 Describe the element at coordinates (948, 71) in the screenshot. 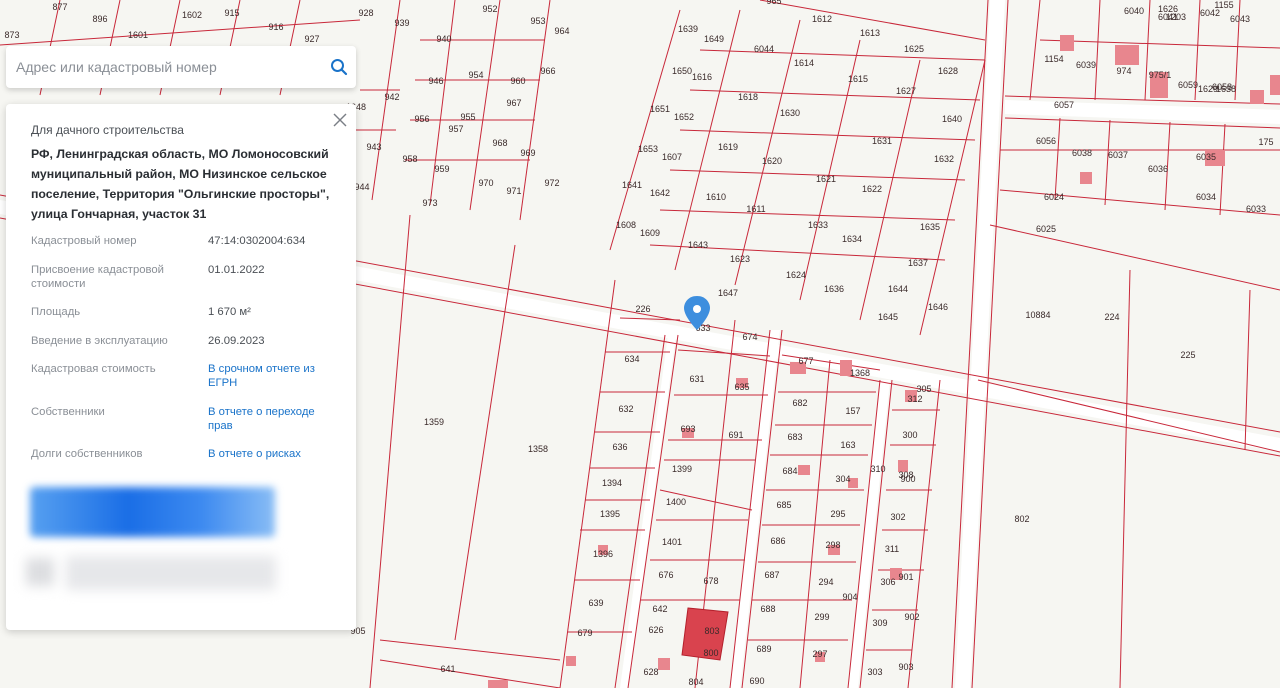

I see `parcel-label: 1628` at that location.